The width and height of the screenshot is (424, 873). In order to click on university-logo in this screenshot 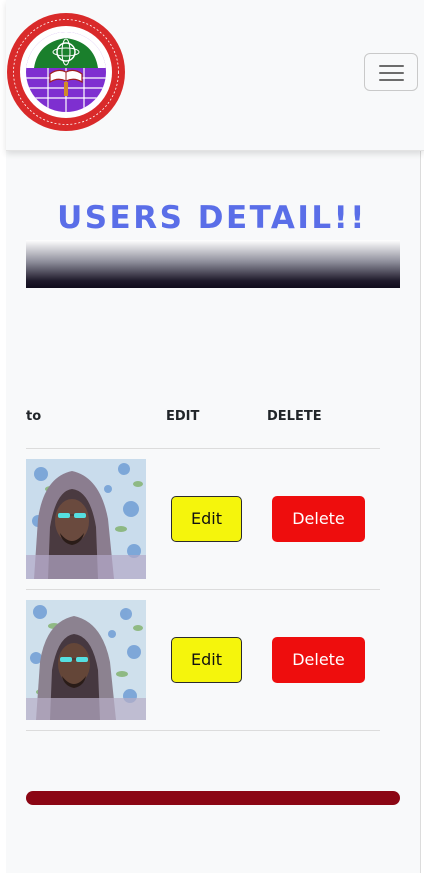, I will do `click(66, 72)`.